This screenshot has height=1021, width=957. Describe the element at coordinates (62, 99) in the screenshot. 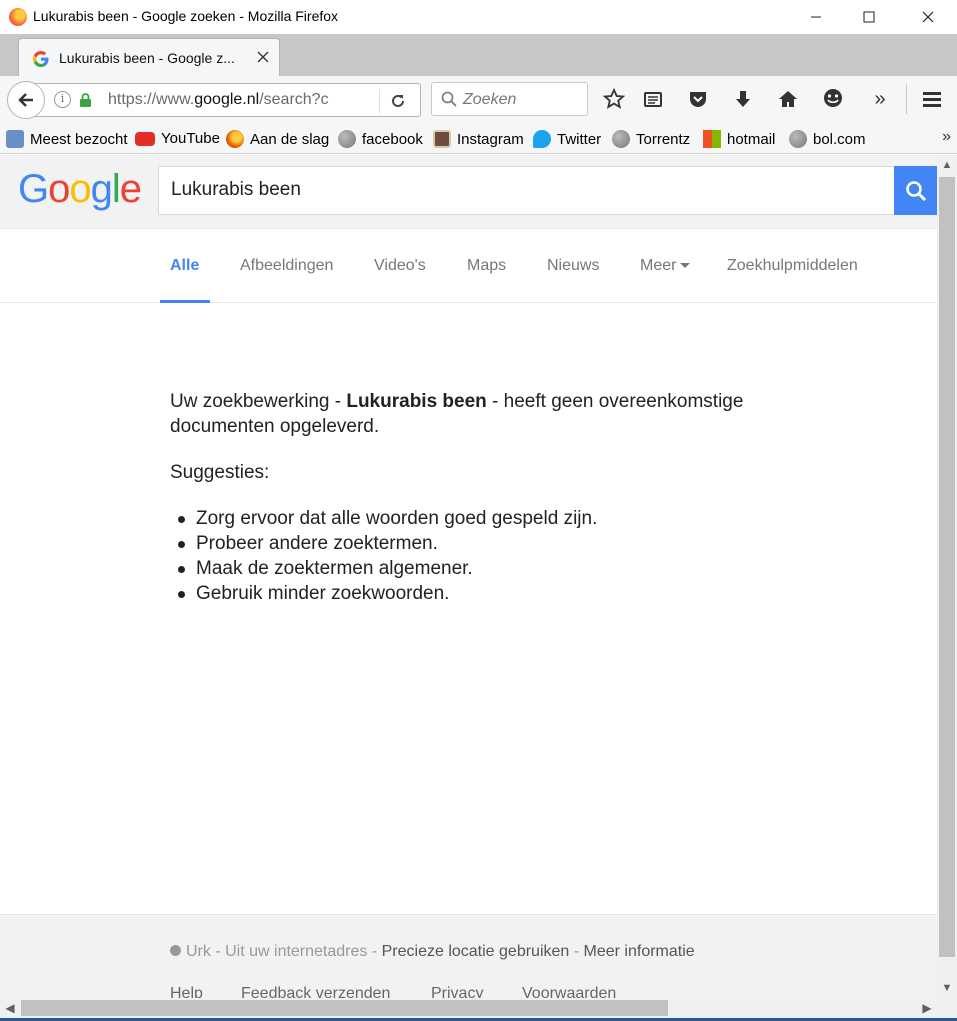

I see `info-icon: i` at that location.